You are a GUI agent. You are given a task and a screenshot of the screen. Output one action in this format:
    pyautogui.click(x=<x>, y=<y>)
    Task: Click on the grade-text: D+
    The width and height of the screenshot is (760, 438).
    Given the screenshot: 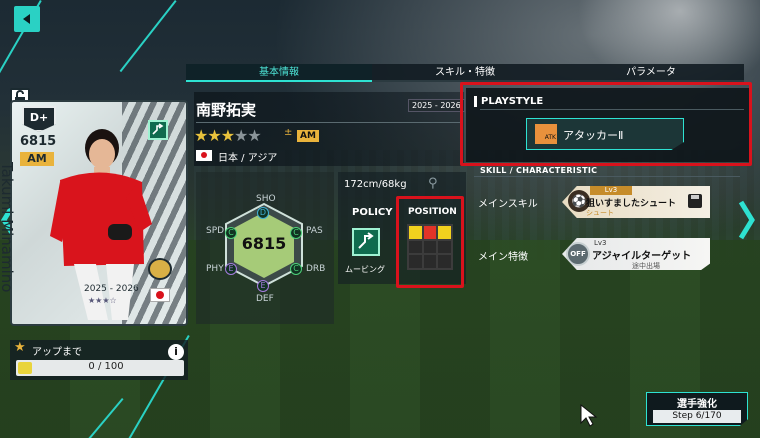 What is the action you would take?
    pyautogui.click(x=39, y=117)
    